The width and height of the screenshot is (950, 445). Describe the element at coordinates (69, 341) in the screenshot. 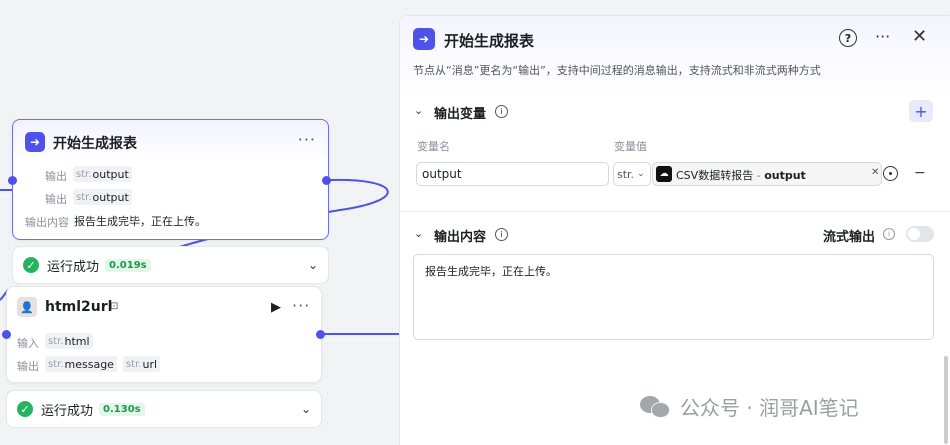

I see `var-chip: str. html` at that location.